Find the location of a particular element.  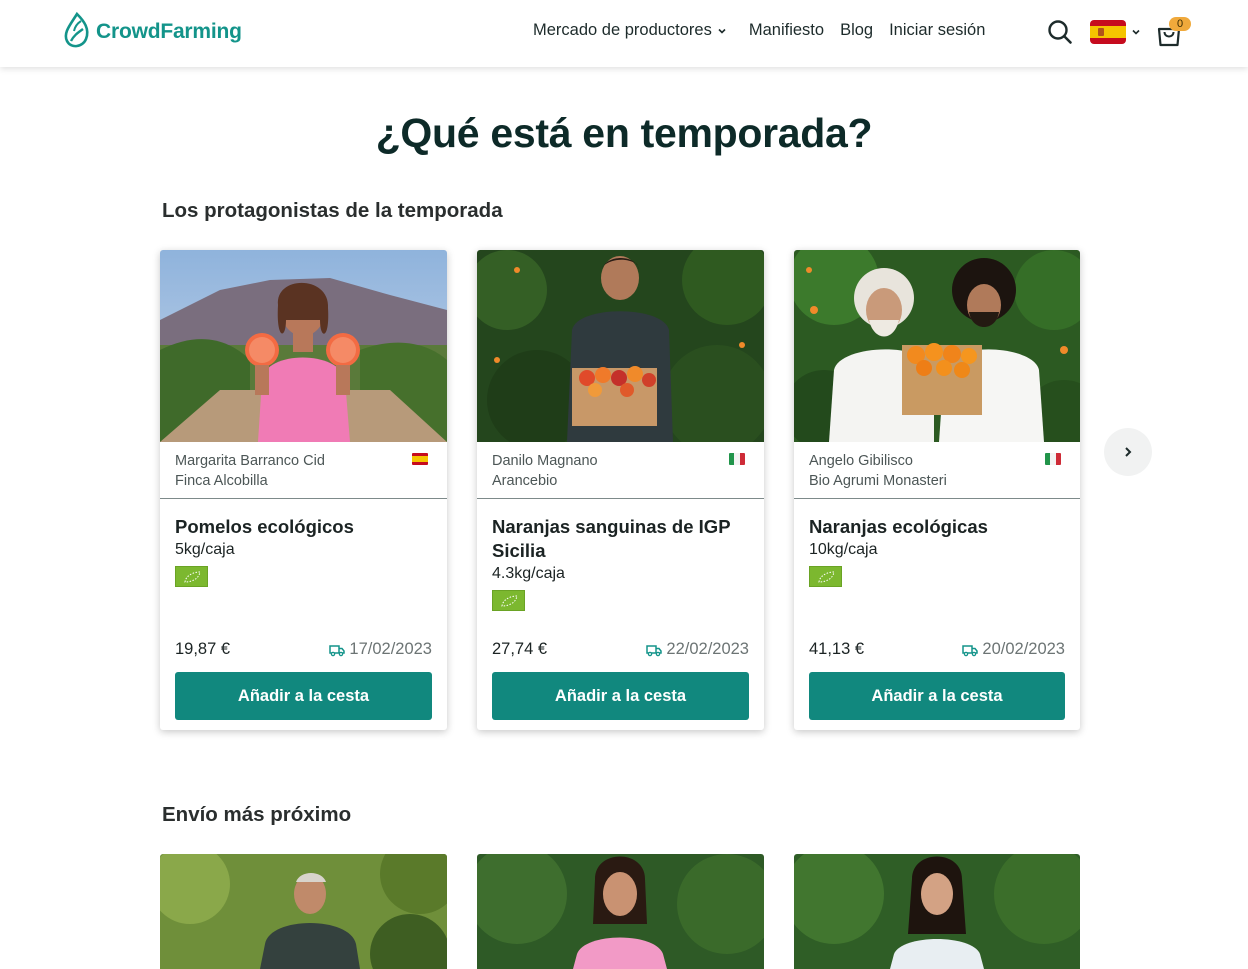

product-info: Naranjas ecológicas 10kg/caja is located at coordinates (937, 565).